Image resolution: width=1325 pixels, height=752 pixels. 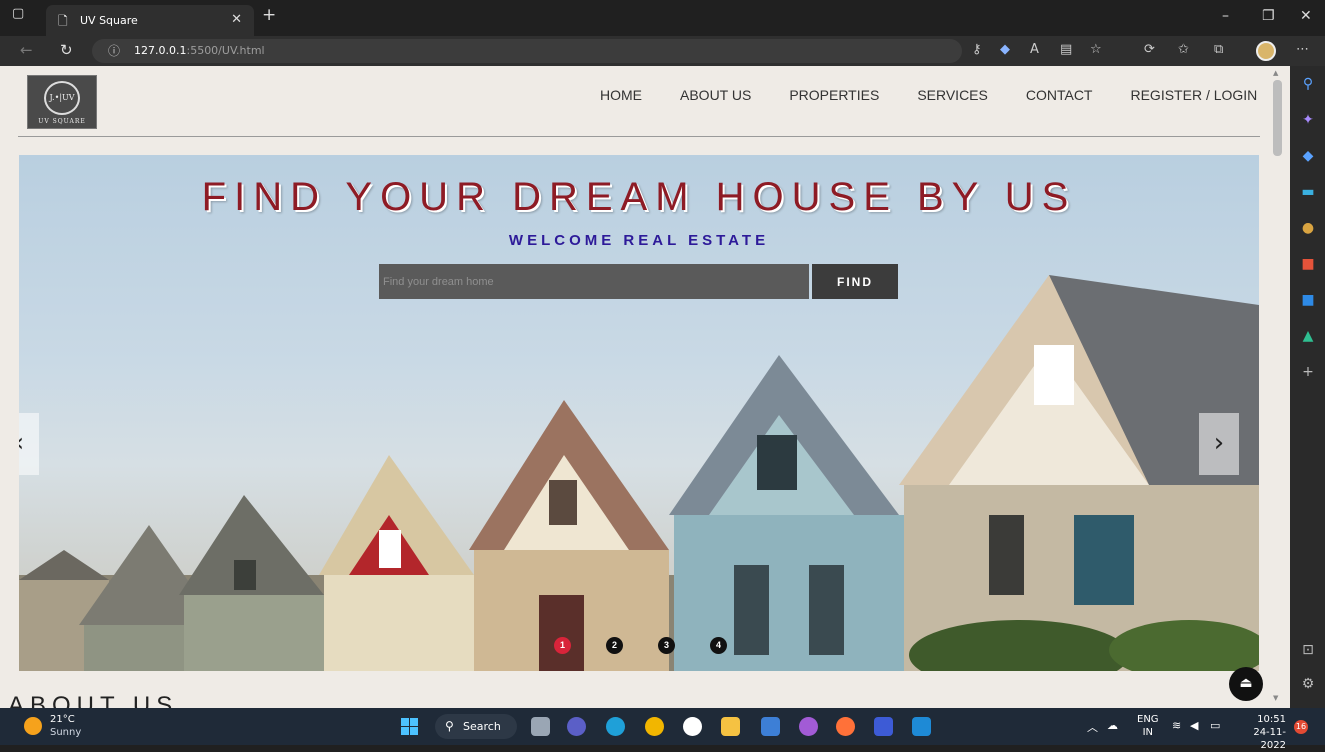 I want to click on slide-dot: 3, so click(x=666, y=645).